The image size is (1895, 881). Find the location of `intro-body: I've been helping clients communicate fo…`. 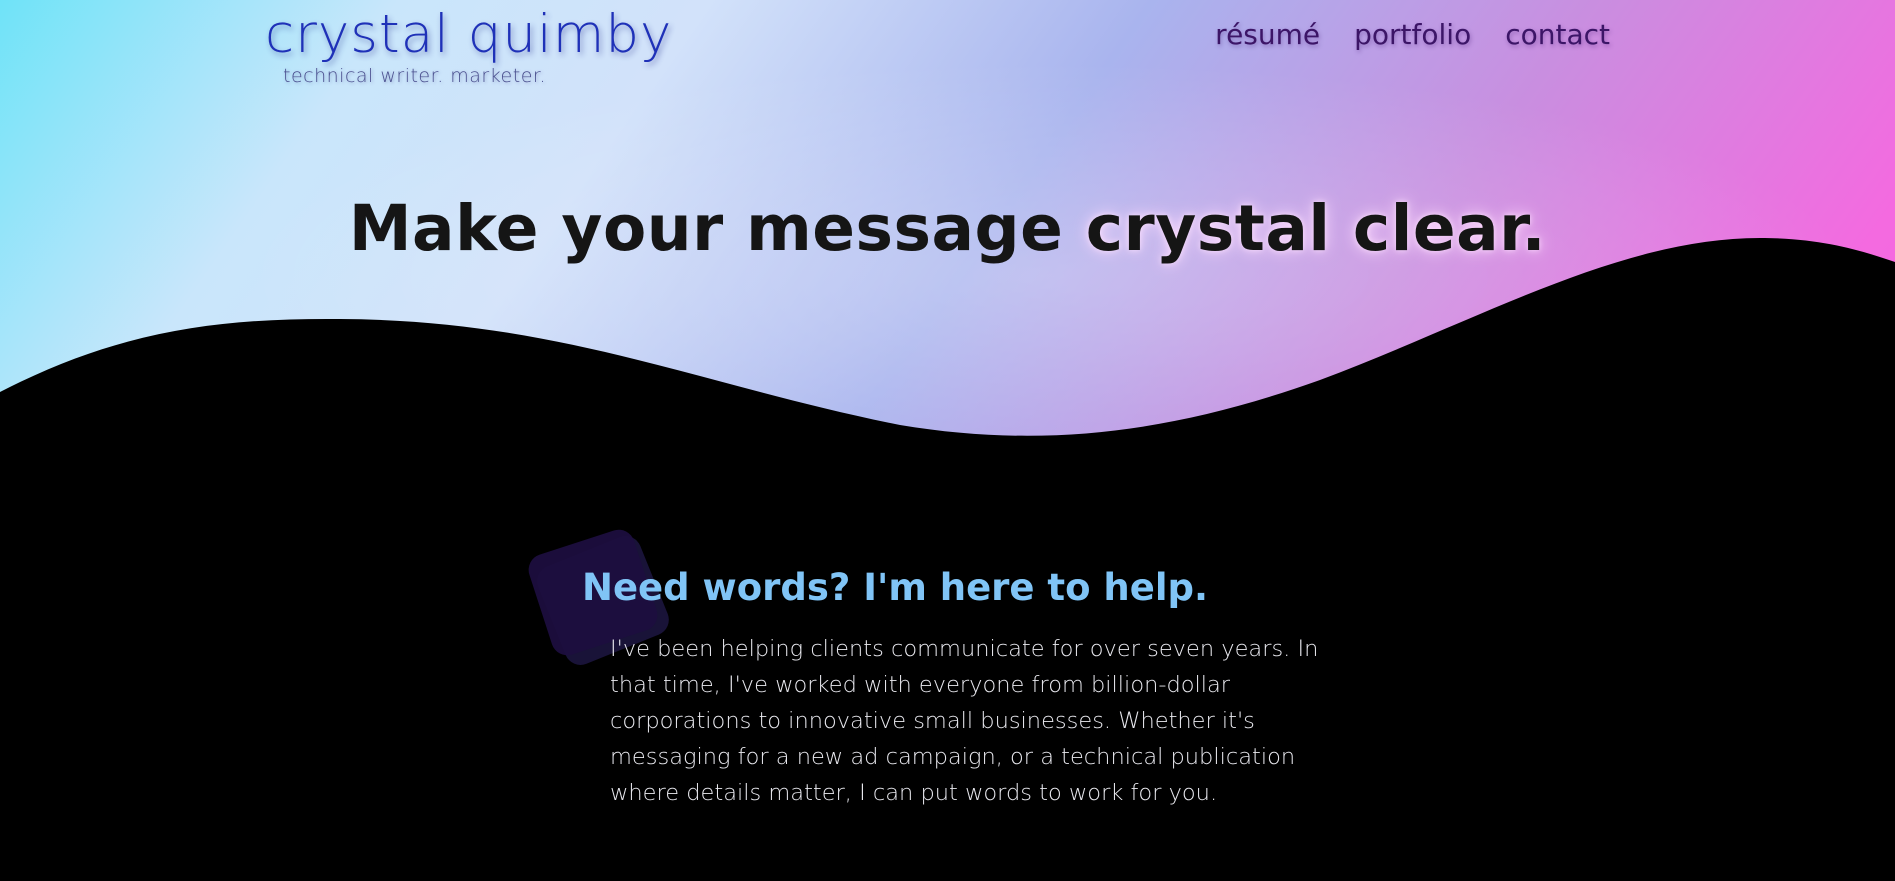

intro-body: I've been helping clients communicate fo… is located at coordinates (964, 721).